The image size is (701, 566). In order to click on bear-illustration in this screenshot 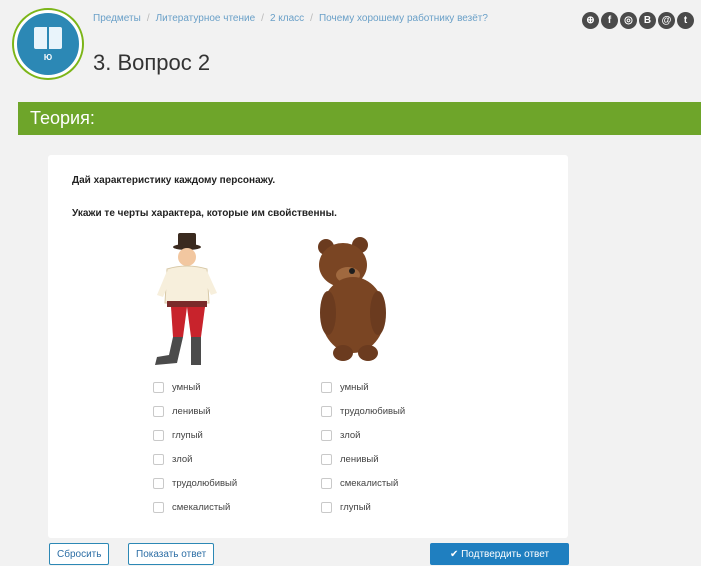, I will do `click(352, 299)`.